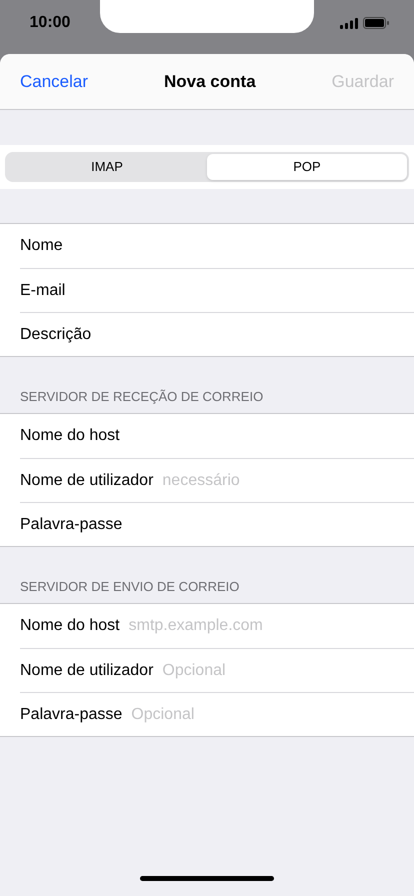 This screenshot has height=896, width=414. What do you see at coordinates (271, 626) in the screenshot?
I see `input-field: smtp.example.com` at bounding box center [271, 626].